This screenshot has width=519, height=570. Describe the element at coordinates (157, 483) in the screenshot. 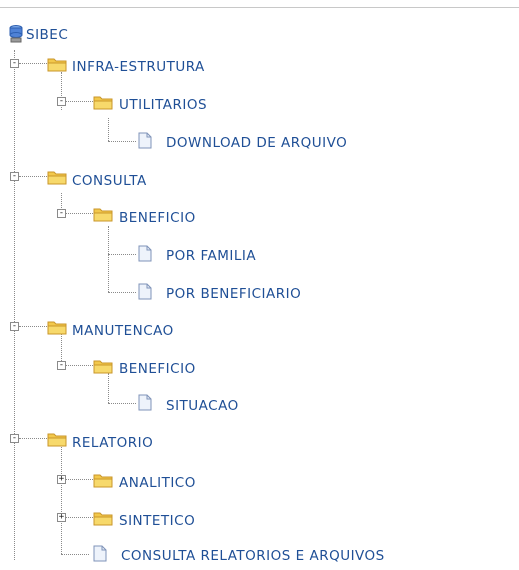

I see `tree-item-analitico: ANALITICO` at that location.